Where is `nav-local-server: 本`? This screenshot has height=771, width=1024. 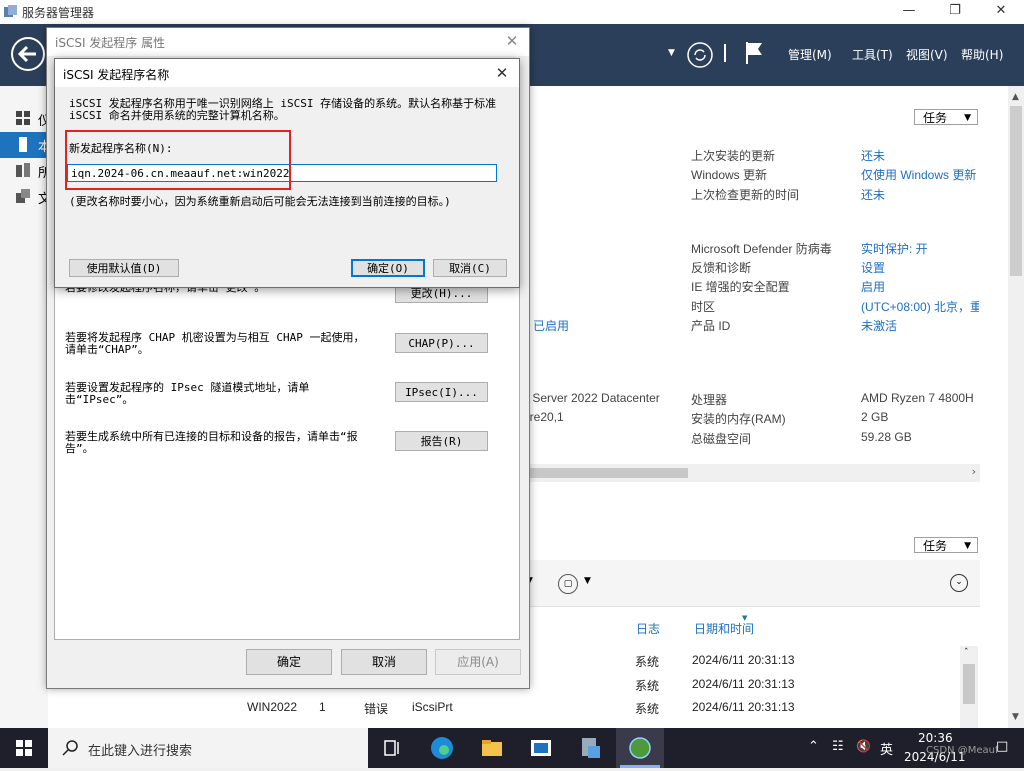 nav-local-server: 本 is located at coordinates (25, 145).